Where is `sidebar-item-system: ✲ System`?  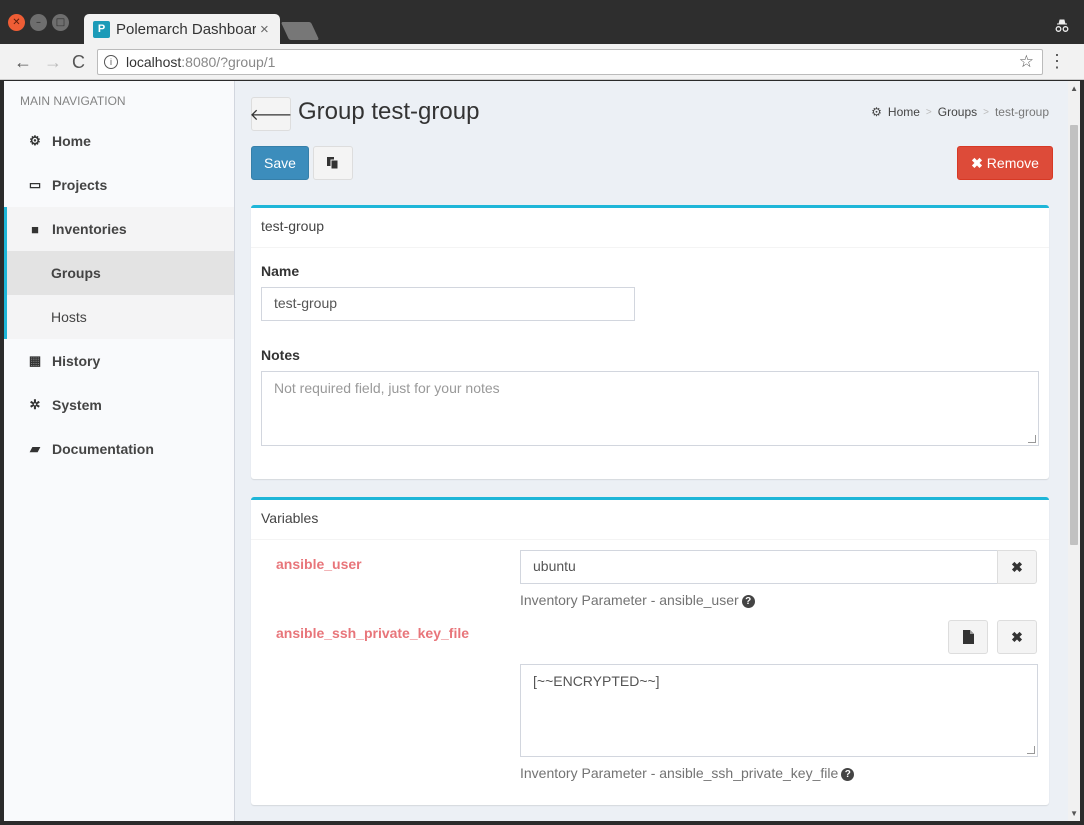 sidebar-item-system: ✲ System is located at coordinates (119, 405).